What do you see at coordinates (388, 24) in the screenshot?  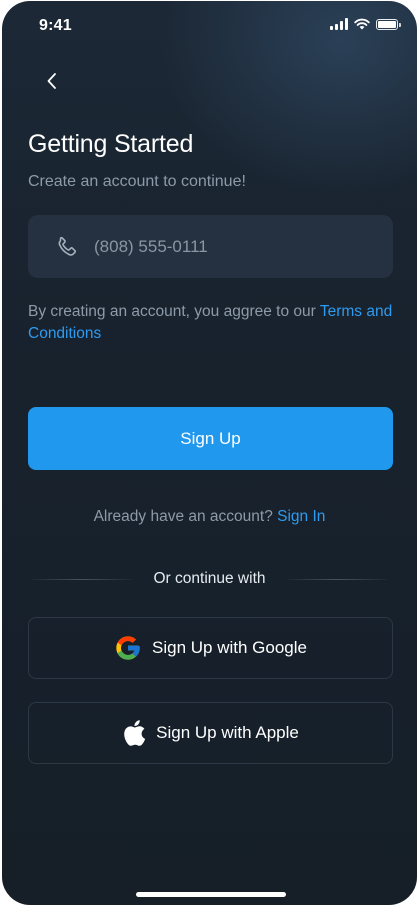 I see `battery-icon` at bounding box center [388, 24].